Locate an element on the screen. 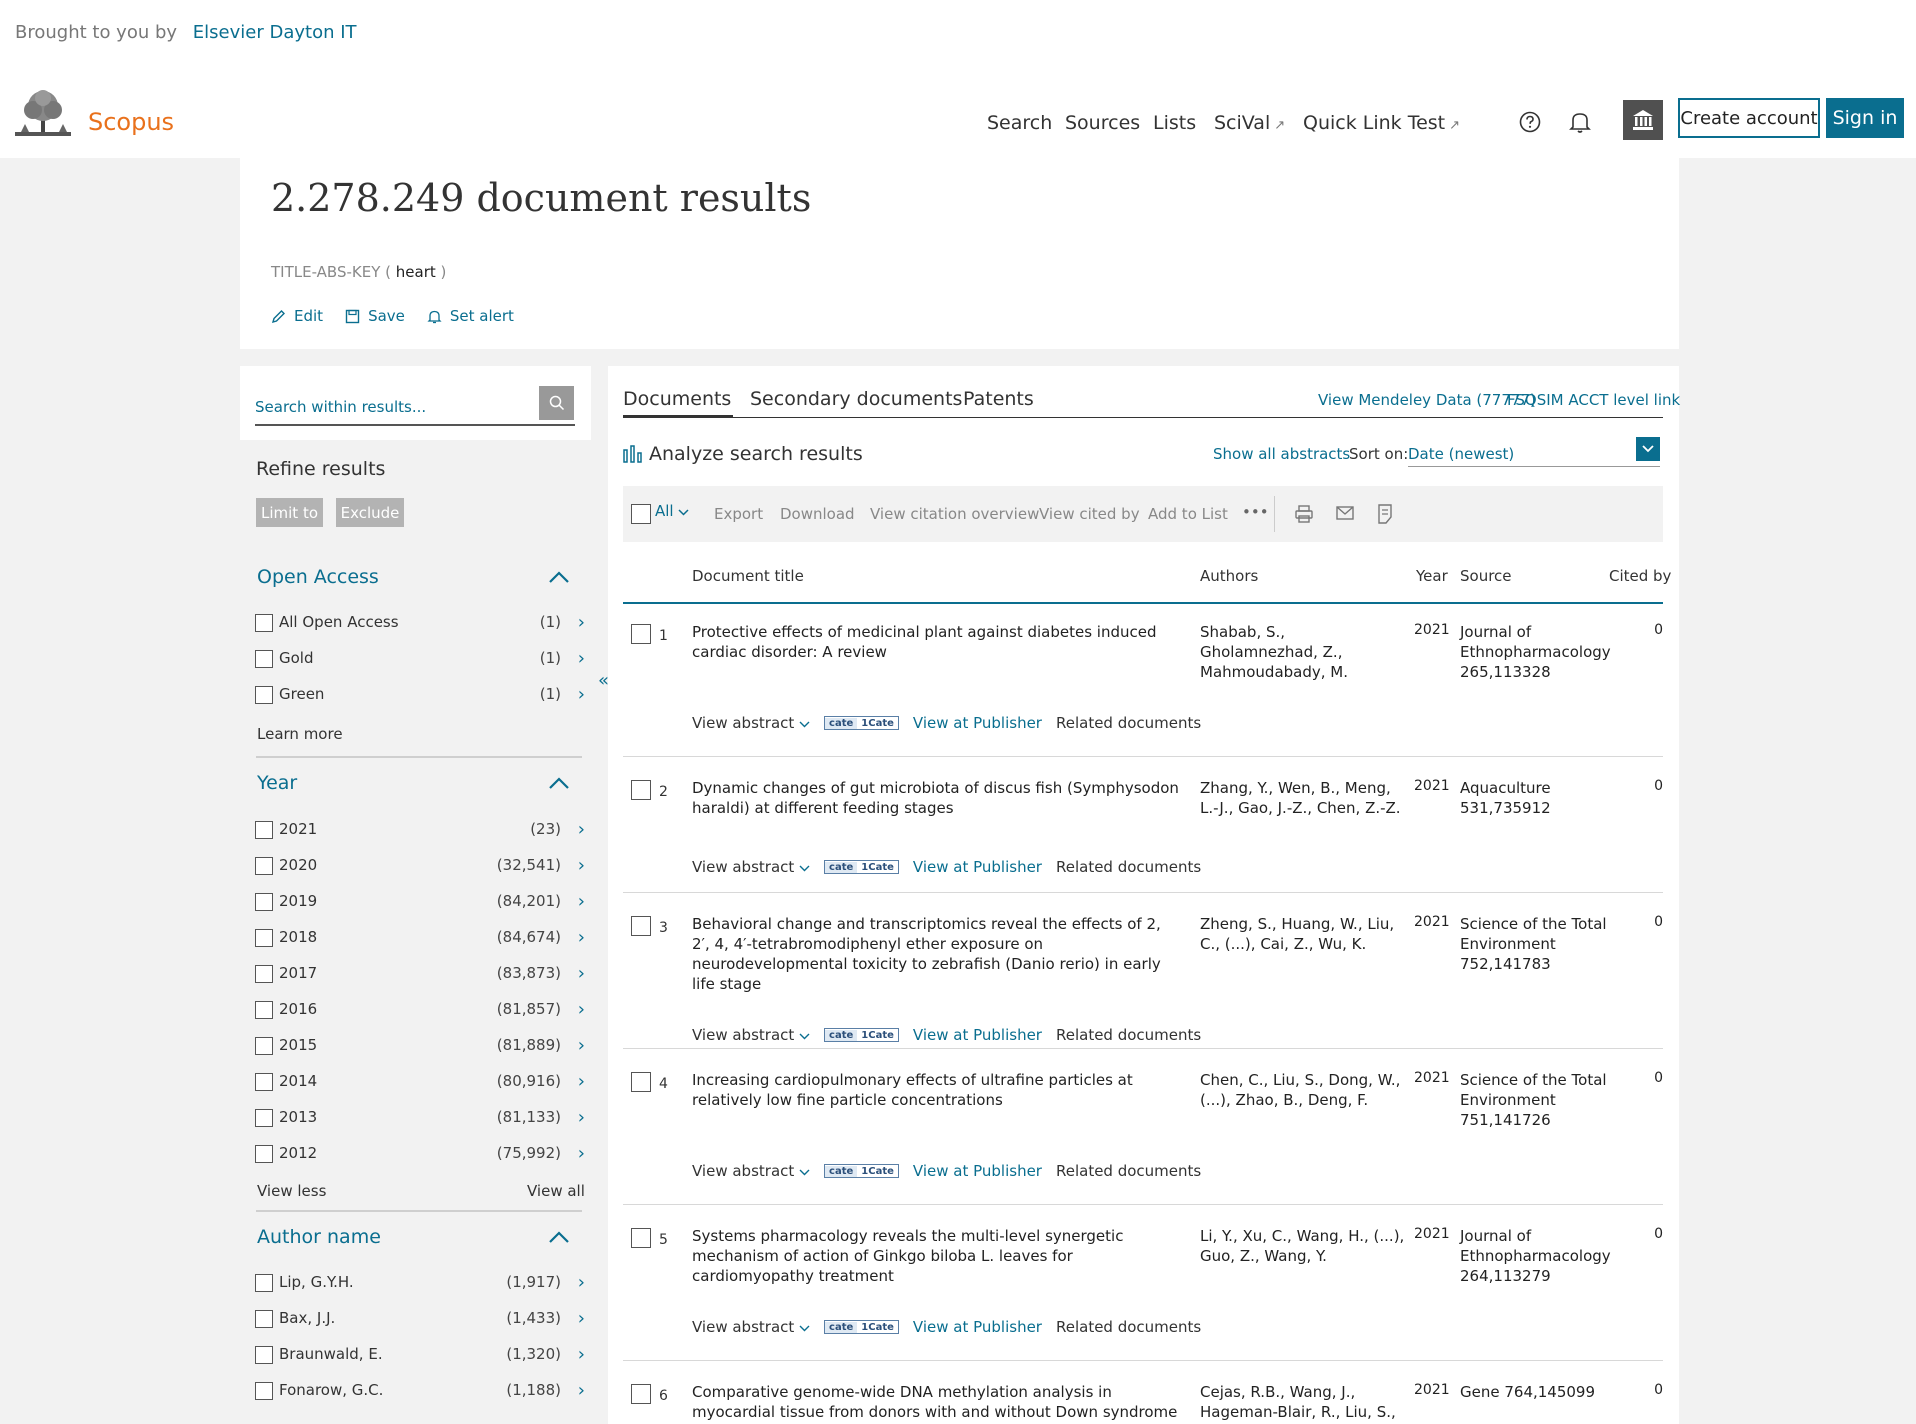 The image size is (1916, 1424). edit-button: Edit is located at coordinates (297, 316).